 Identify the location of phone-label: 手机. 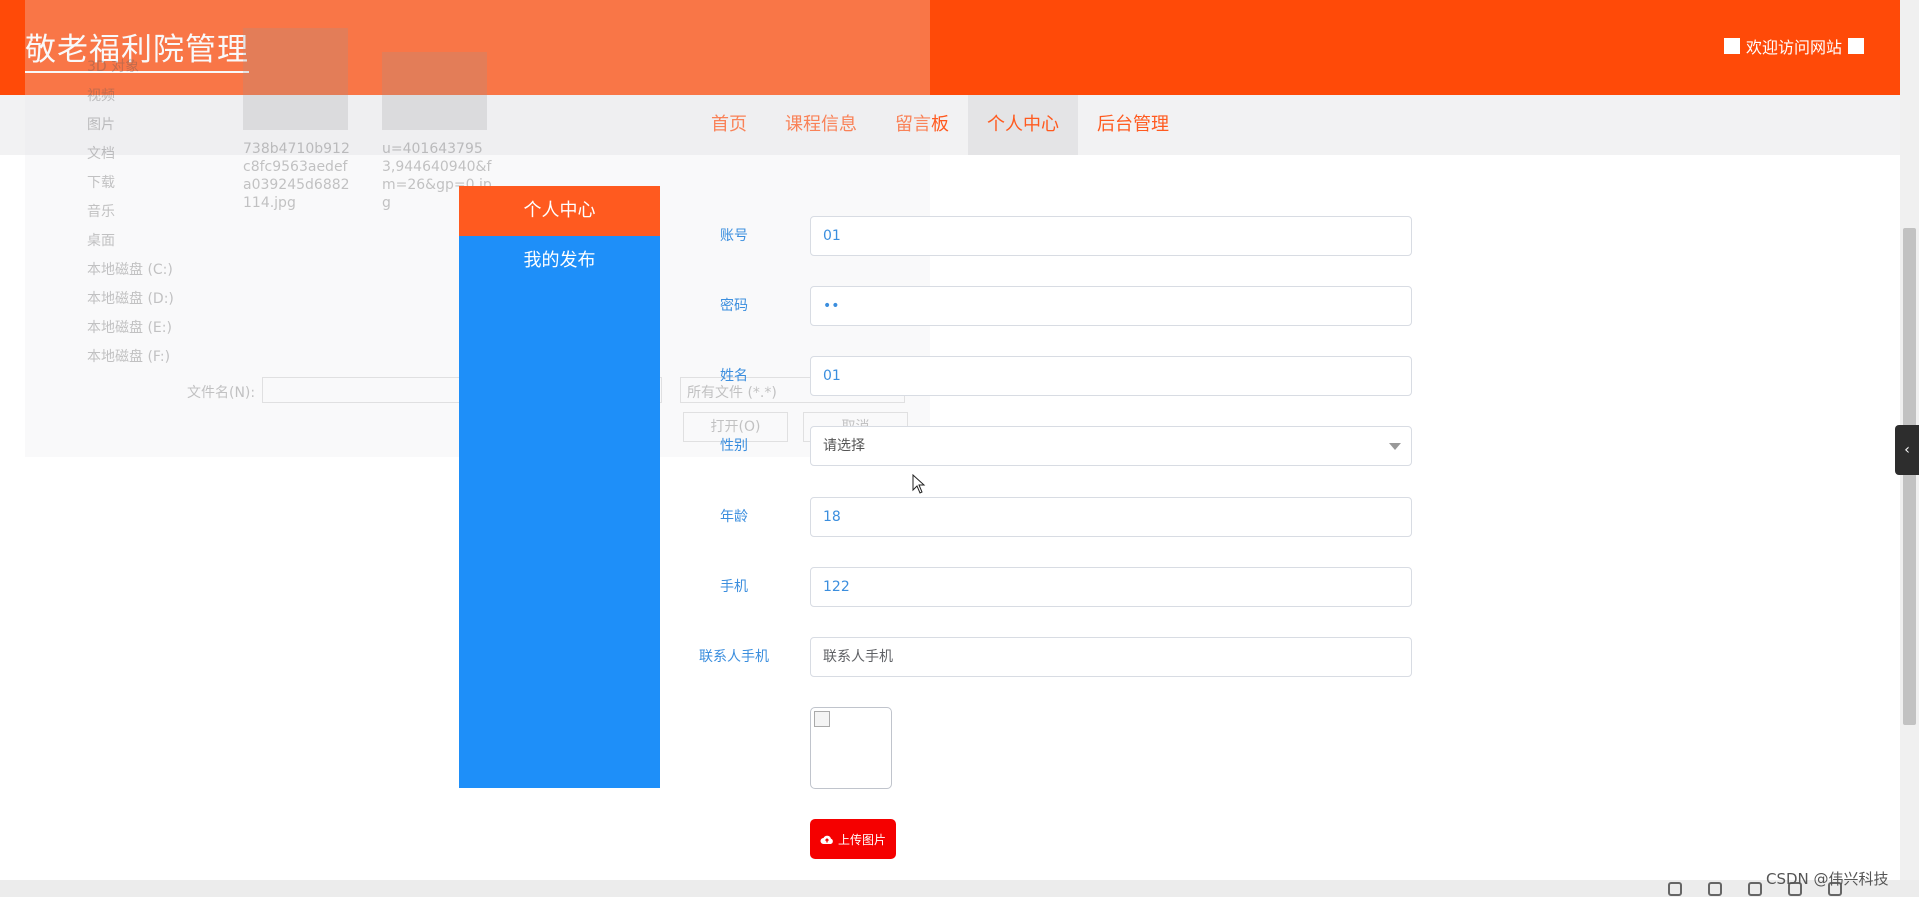
(734, 587).